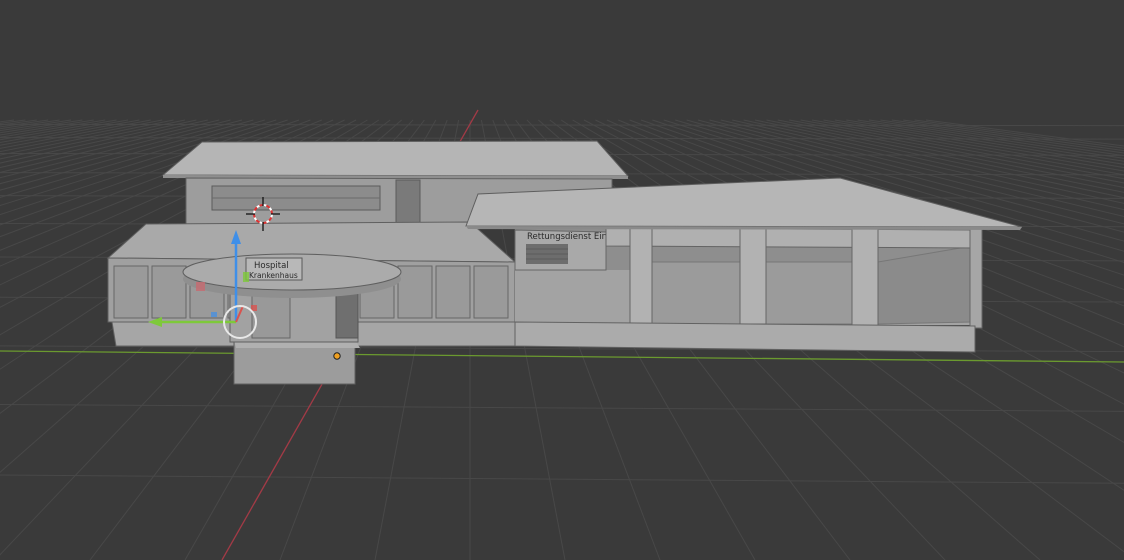 Image resolution: width=1124 pixels, height=560 pixels. What do you see at coordinates (562, 356) in the screenshot?
I see `x-axis-line` at bounding box center [562, 356].